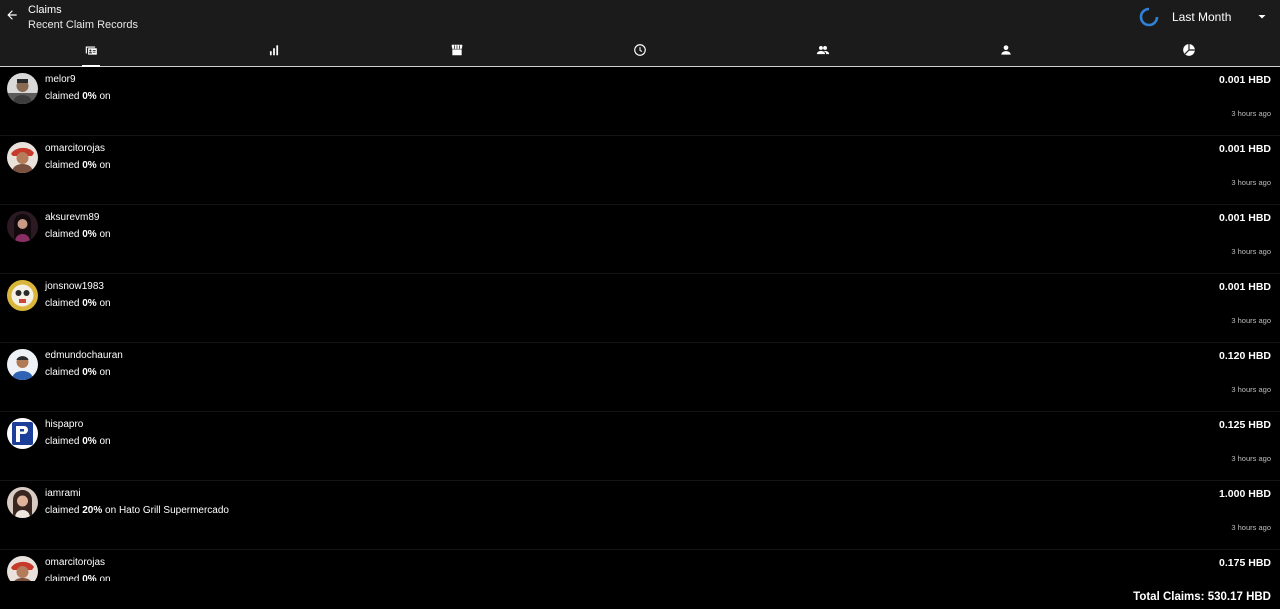 The width and height of the screenshot is (1280, 609). I want to click on time-range-select: Last Month, so click(1206, 17).